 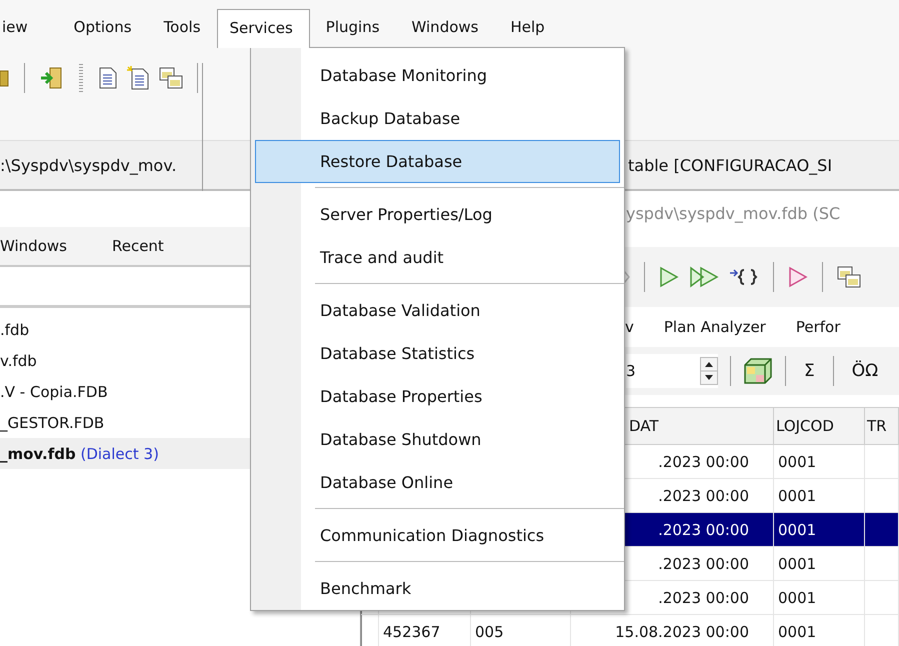 I want to click on editor-title: yspdv\syspdv_mov.fdb (SC, so click(x=733, y=213).